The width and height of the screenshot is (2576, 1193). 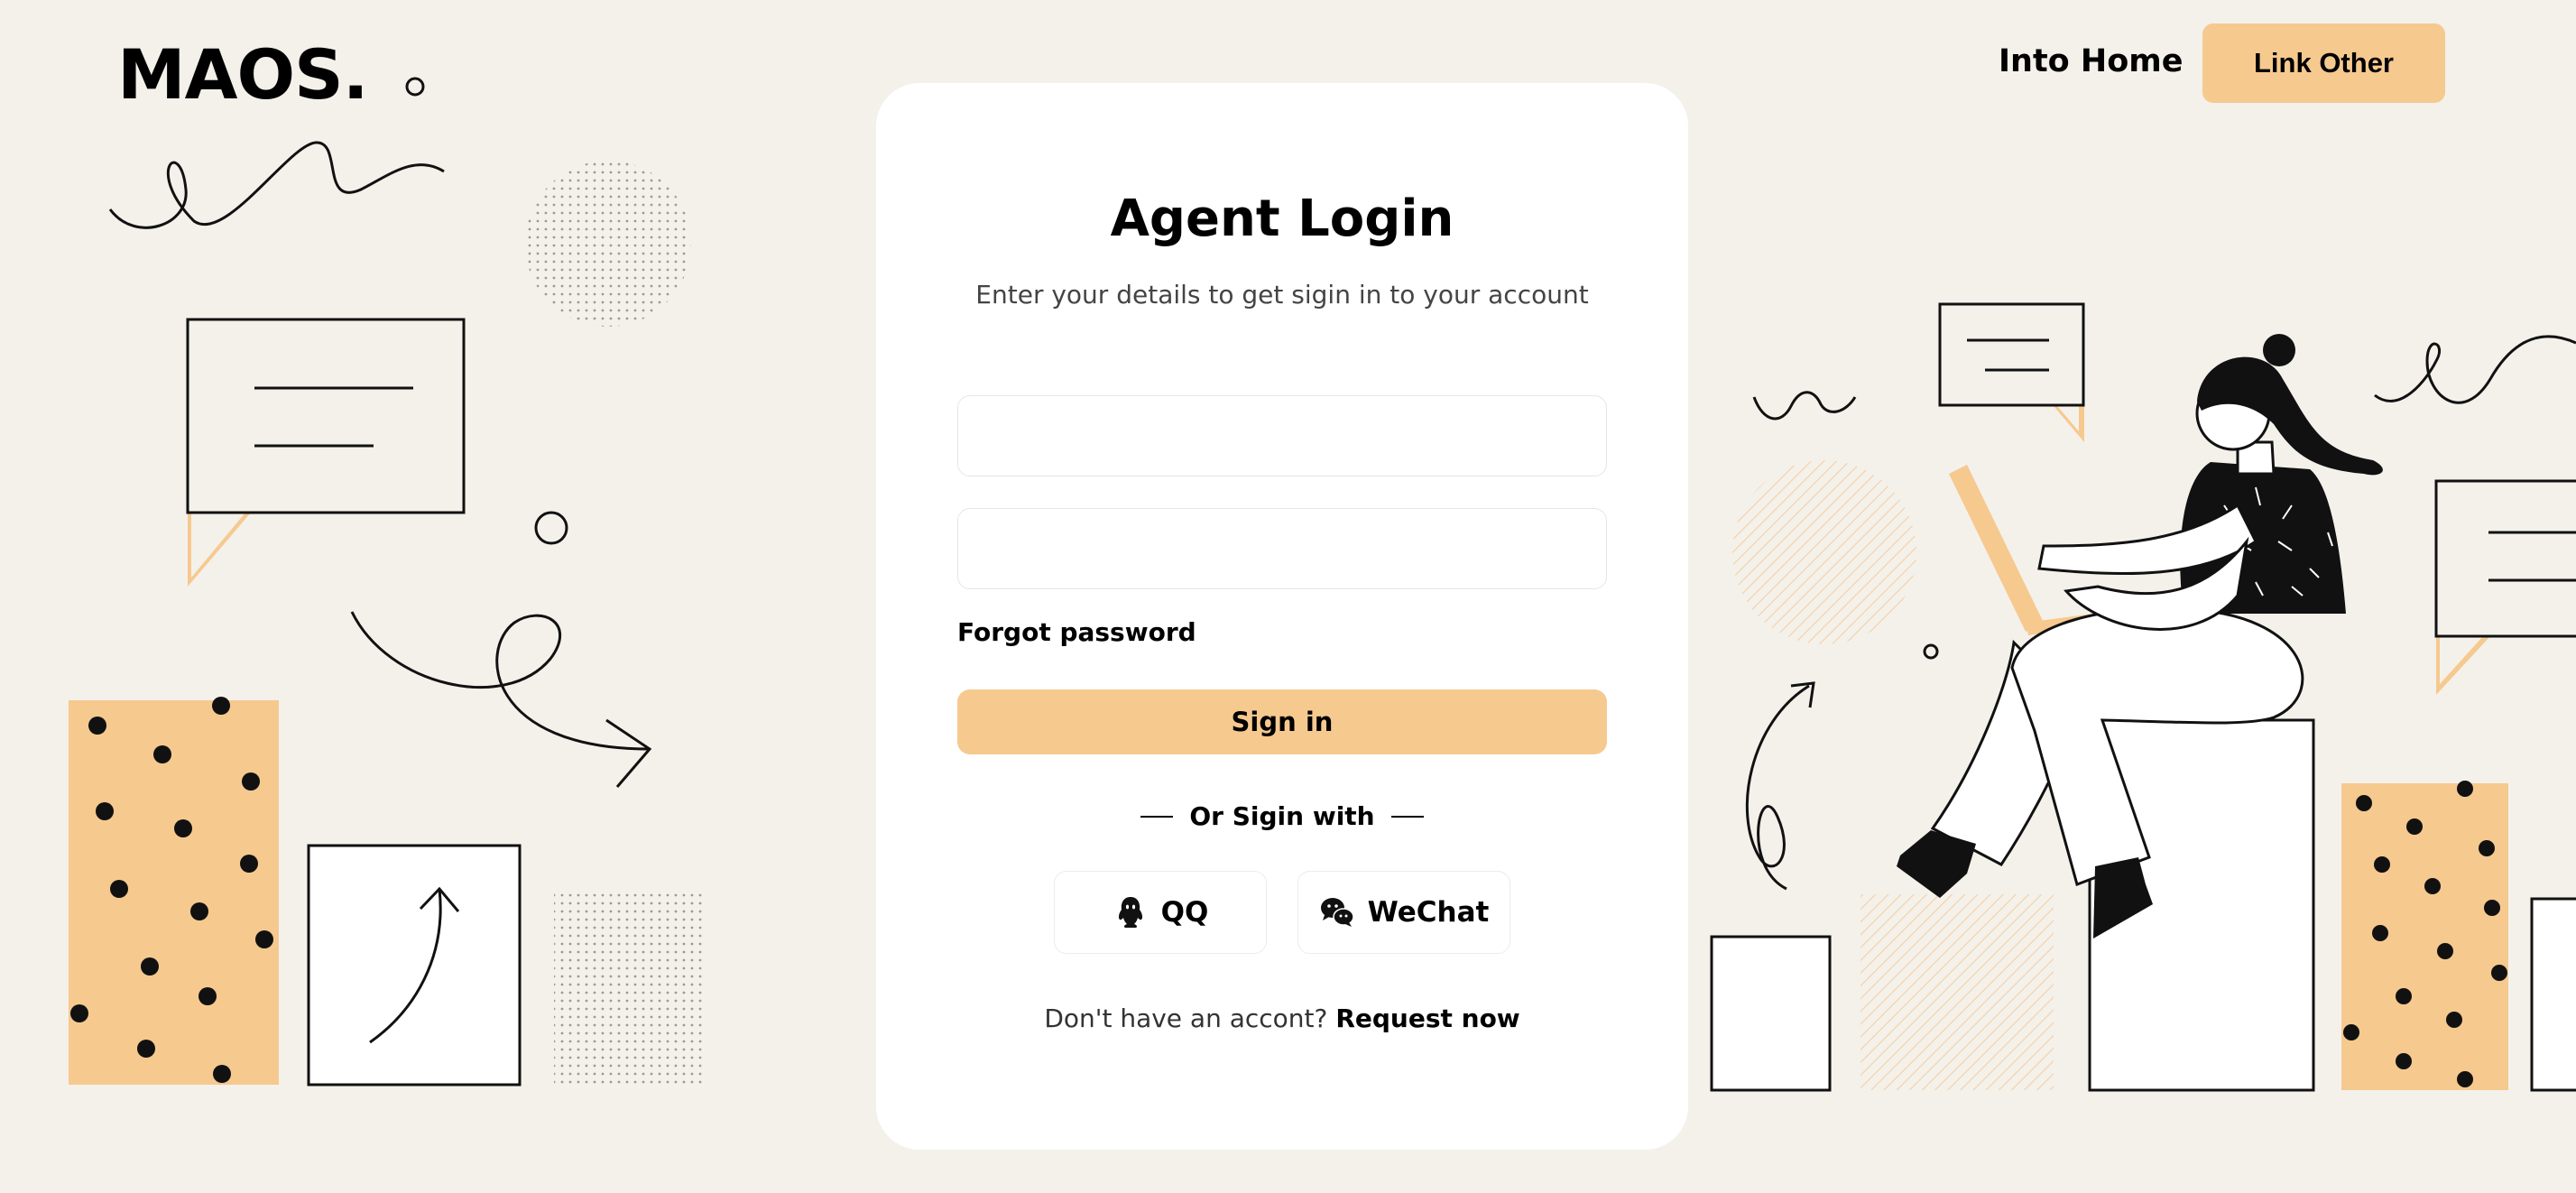 I want to click on dotted-circle, so click(x=608, y=244).